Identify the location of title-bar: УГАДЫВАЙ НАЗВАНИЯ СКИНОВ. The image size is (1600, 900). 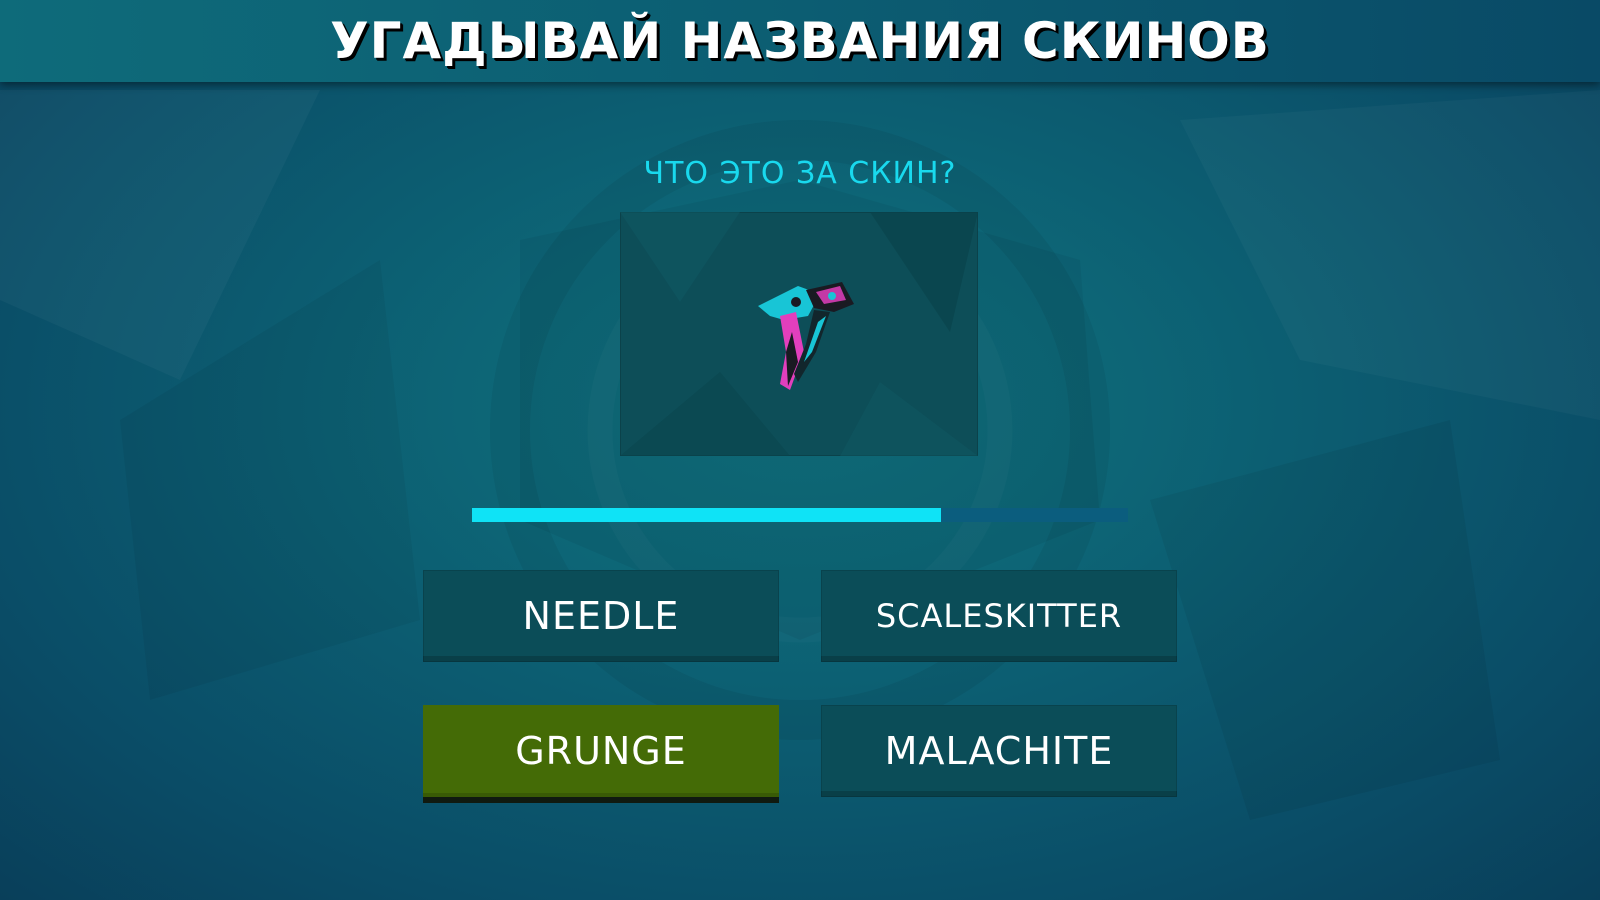
(800, 41).